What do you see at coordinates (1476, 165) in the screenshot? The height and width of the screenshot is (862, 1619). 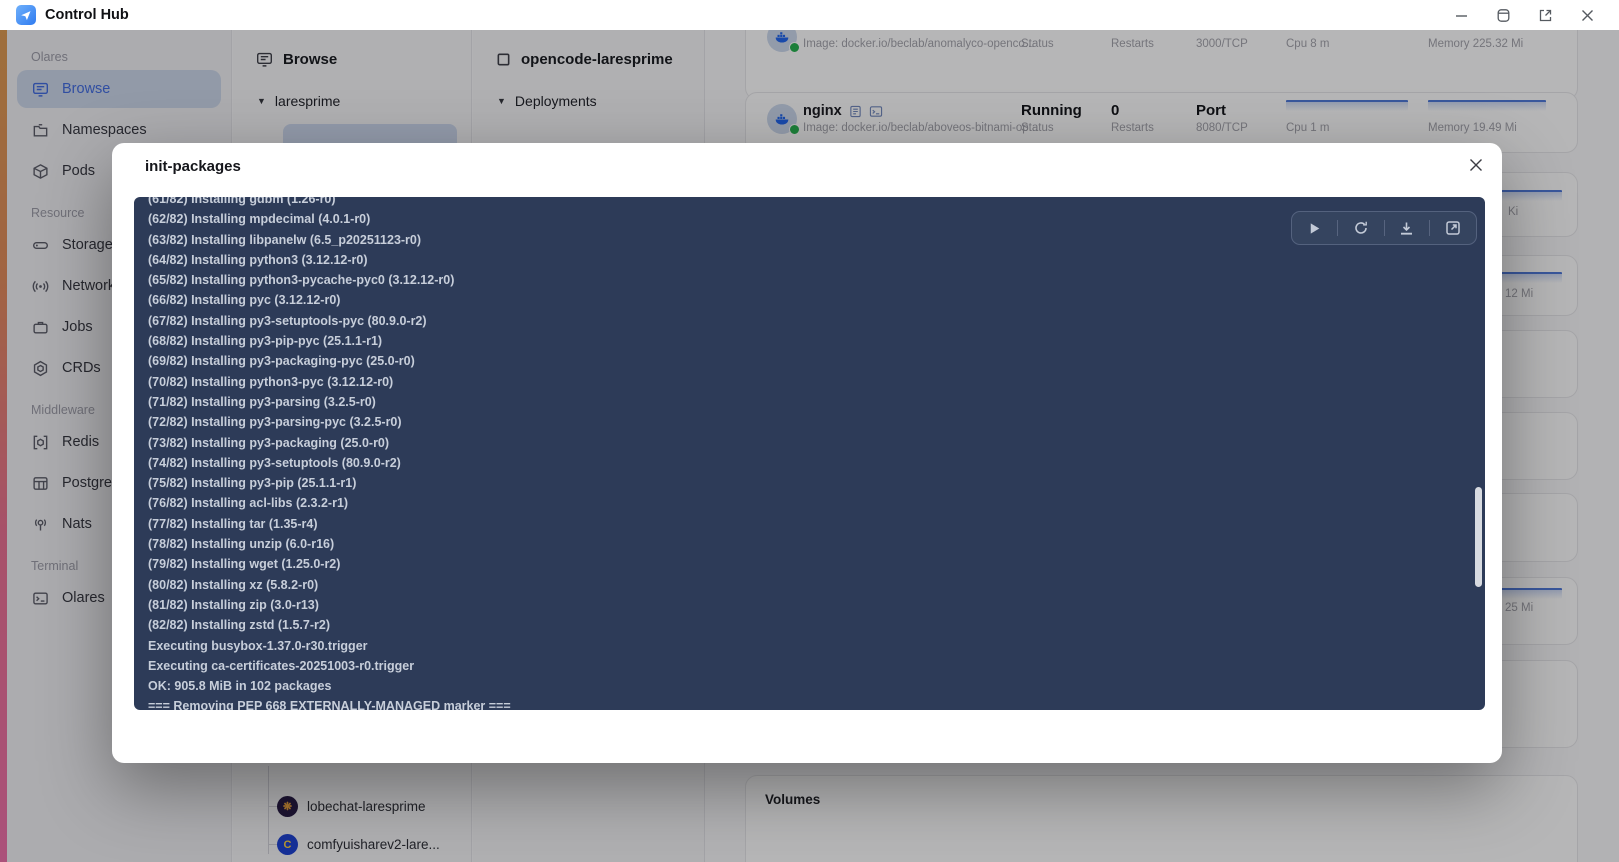 I see `modal-close-icon` at bounding box center [1476, 165].